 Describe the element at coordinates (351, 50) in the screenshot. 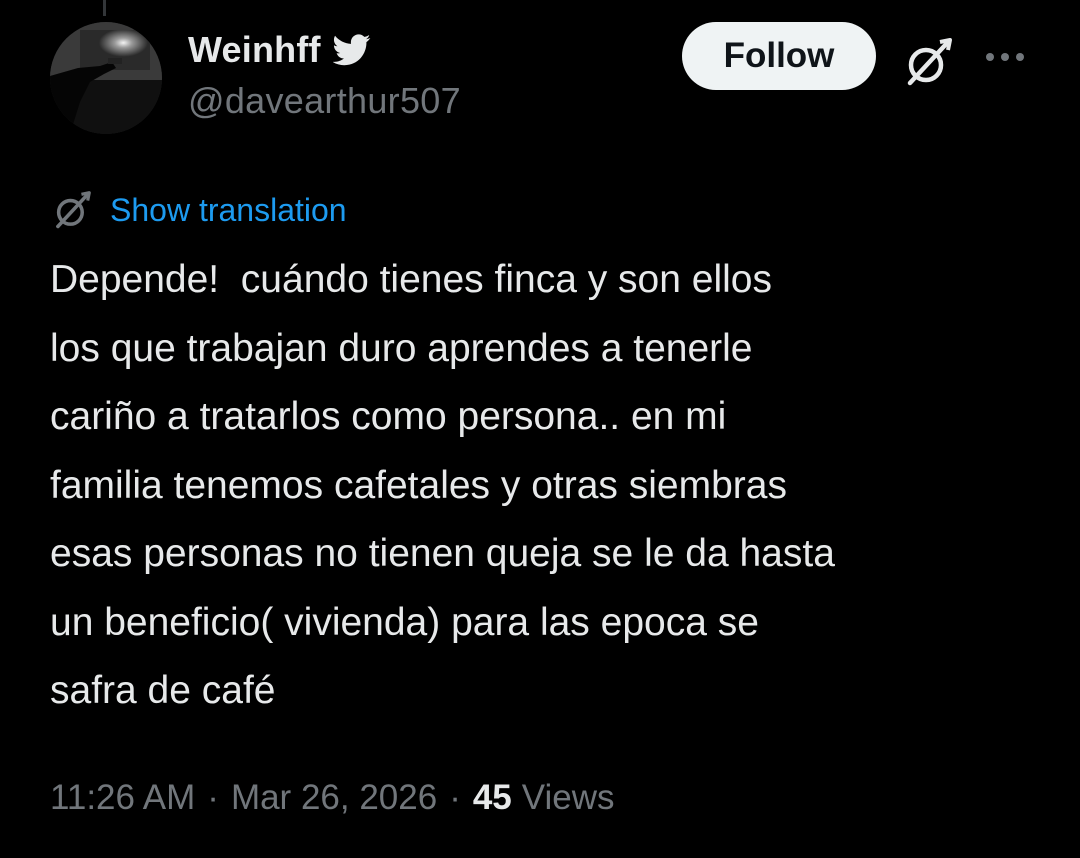

I see `twitter-bird-icon` at that location.